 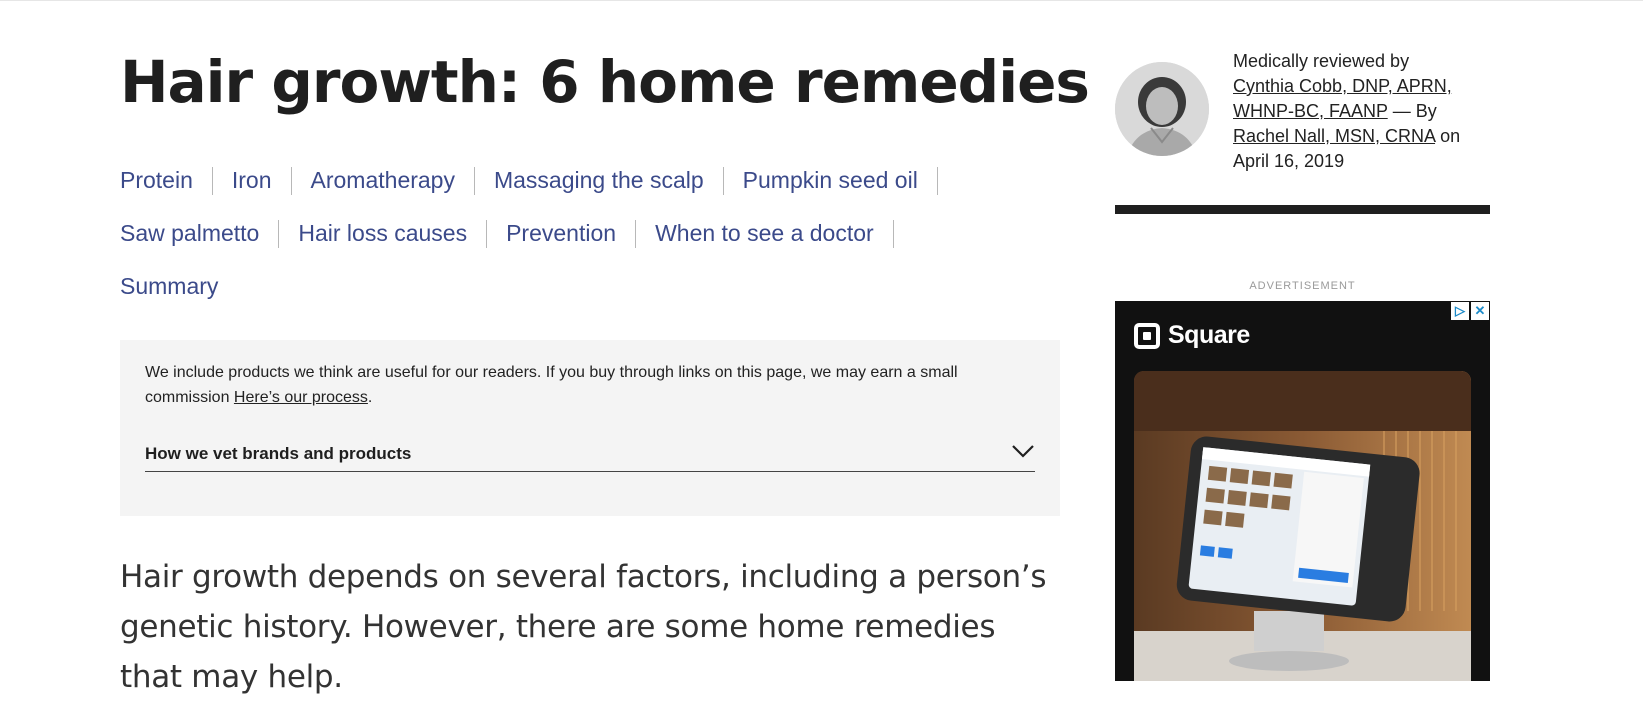 What do you see at coordinates (1023, 453) in the screenshot?
I see `chevron-down-icon` at bounding box center [1023, 453].